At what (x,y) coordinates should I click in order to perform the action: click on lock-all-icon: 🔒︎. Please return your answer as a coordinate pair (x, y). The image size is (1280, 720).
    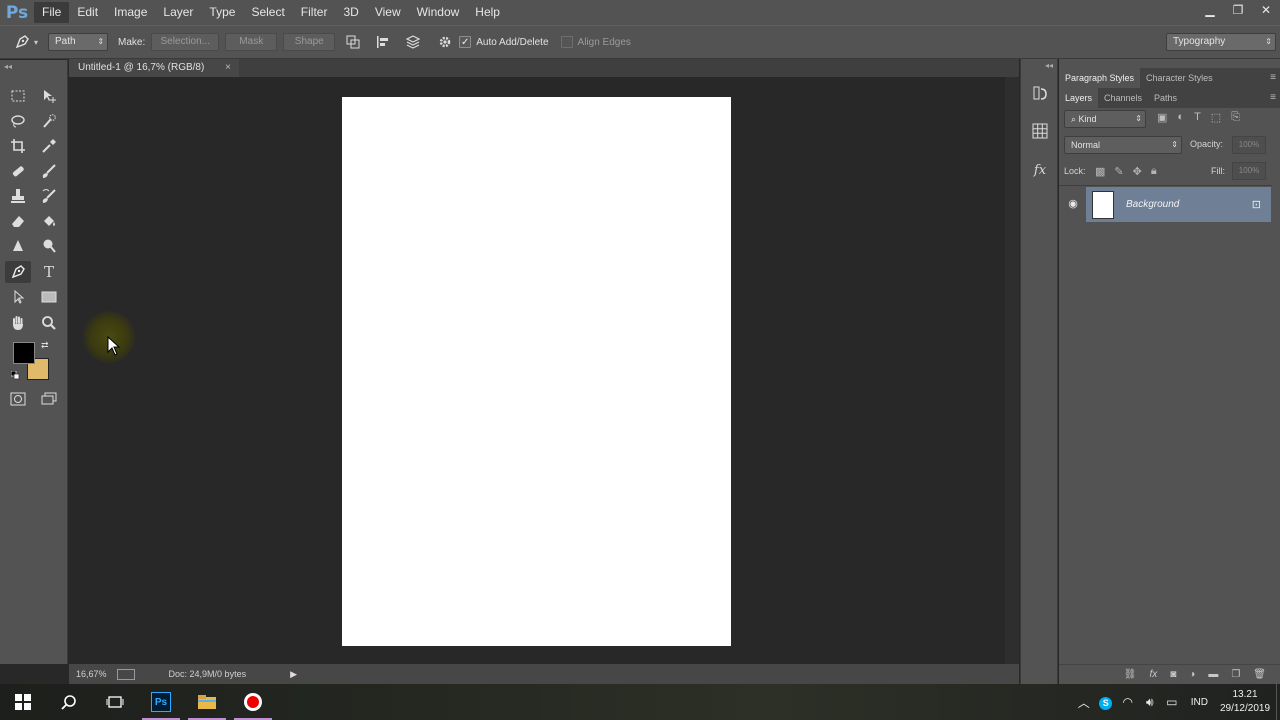
    Looking at the image, I should click on (1154, 171).